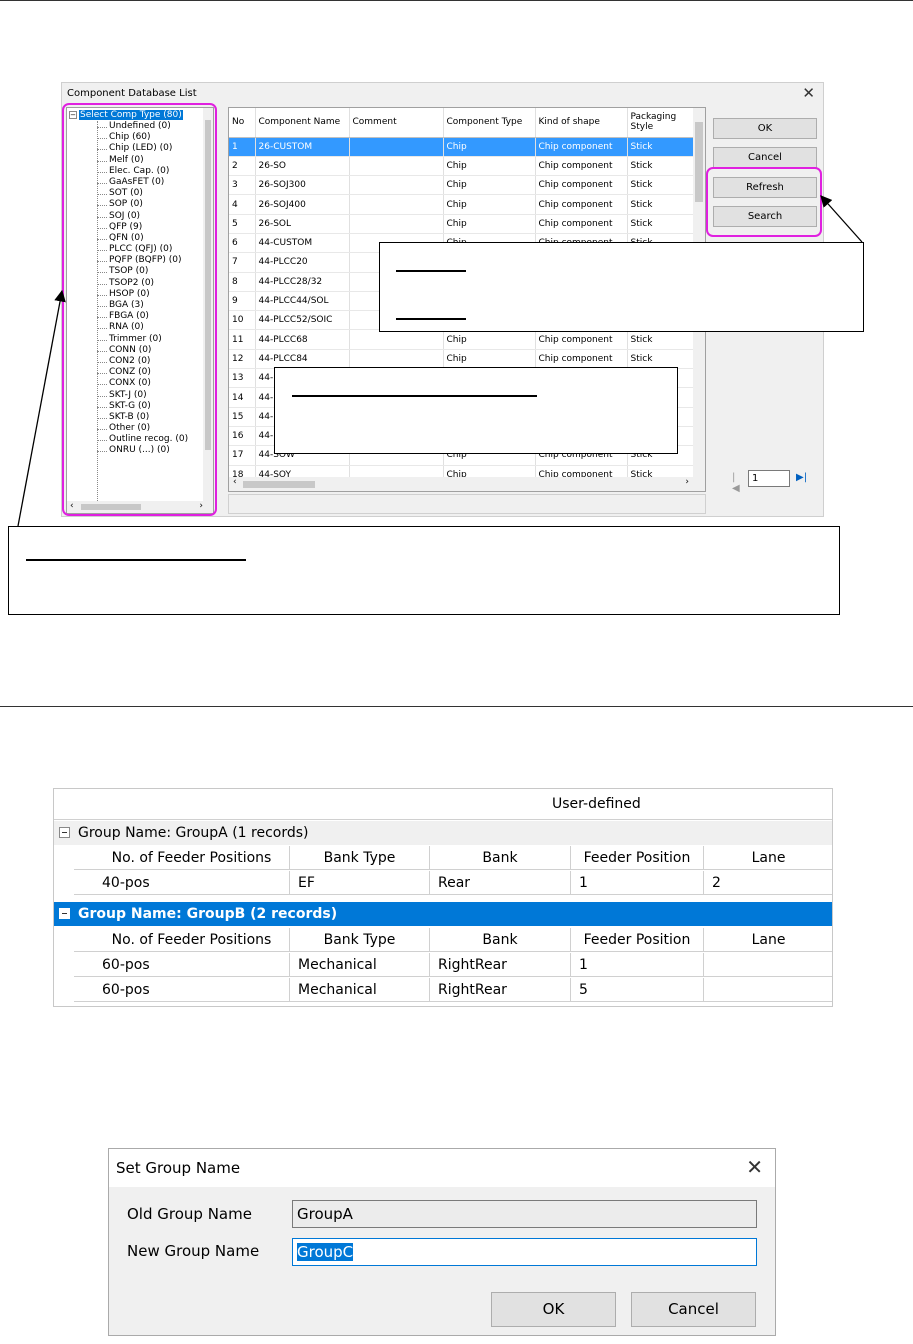  I want to click on table-row: 5 26-SOL Chip Chip component Stick, so click(461, 224).